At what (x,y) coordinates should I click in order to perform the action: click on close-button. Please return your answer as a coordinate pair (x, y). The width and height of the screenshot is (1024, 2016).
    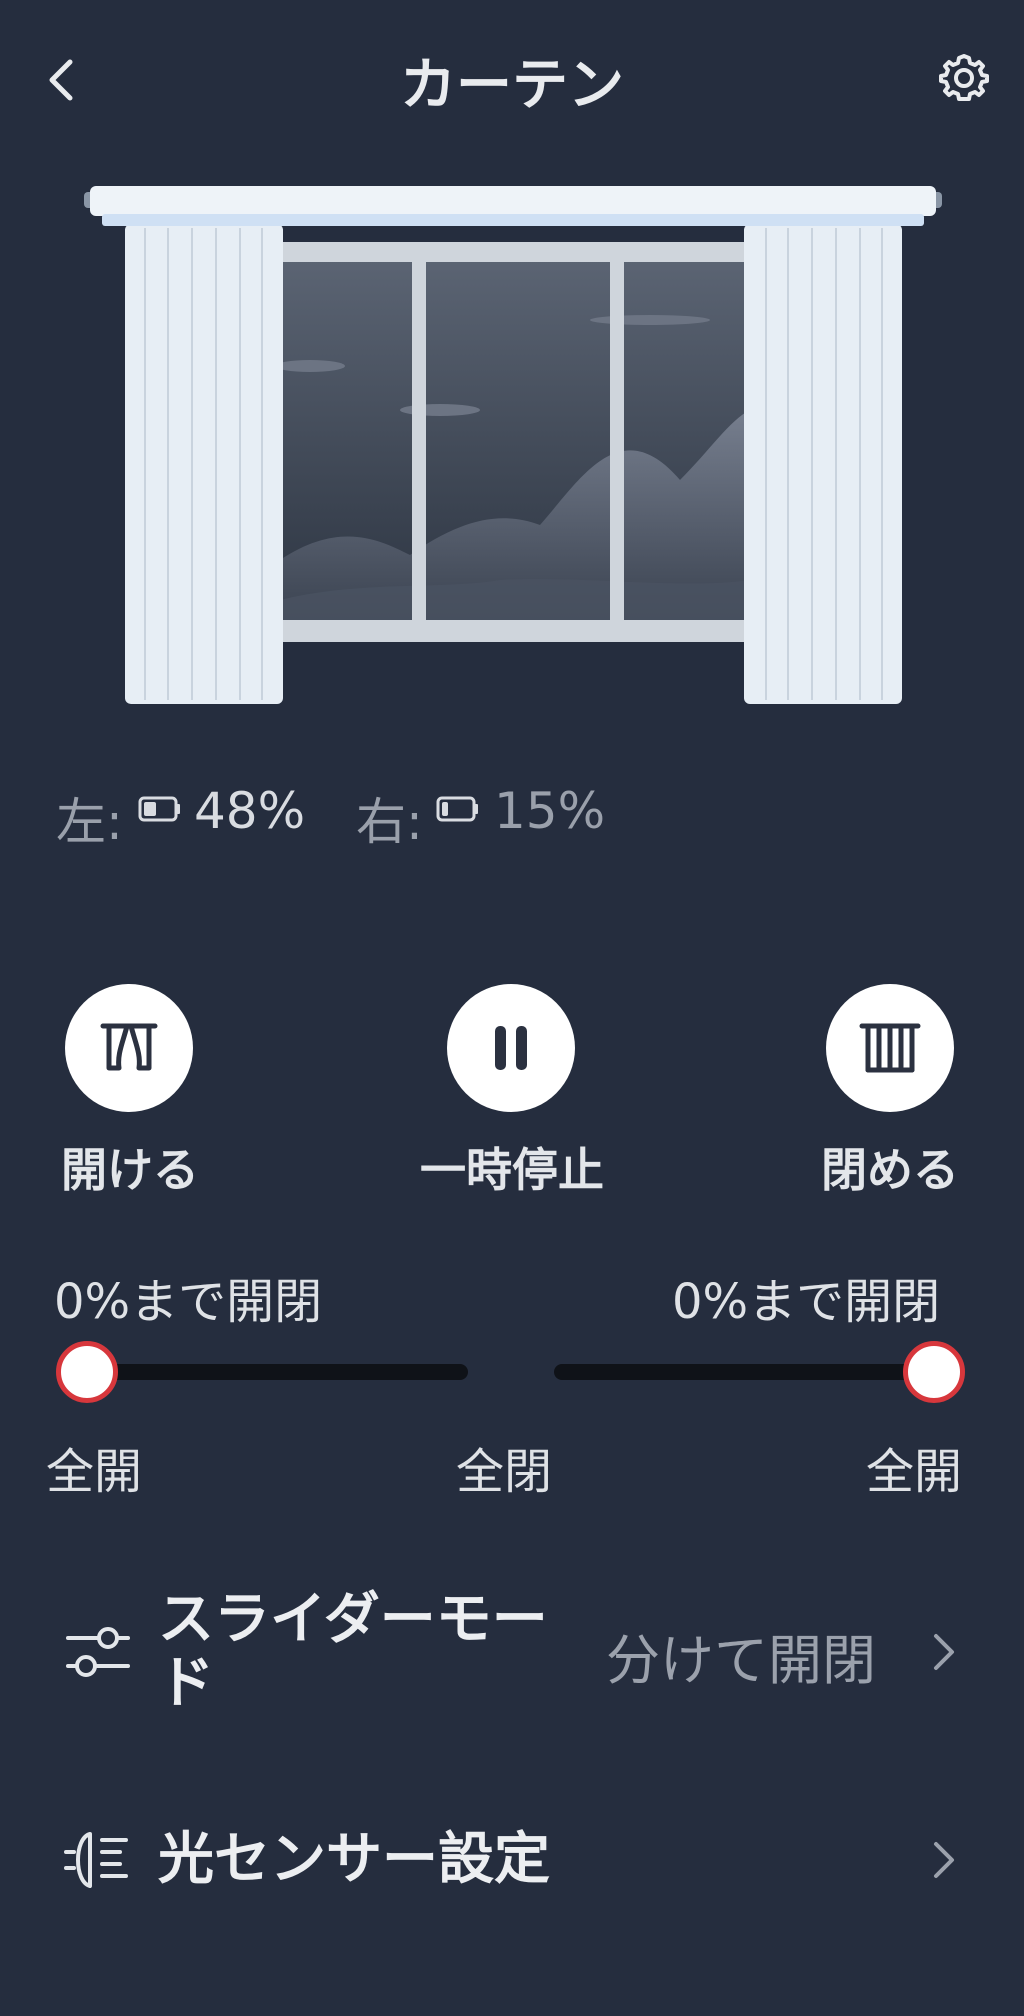
    Looking at the image, I should click on (890, 1048).